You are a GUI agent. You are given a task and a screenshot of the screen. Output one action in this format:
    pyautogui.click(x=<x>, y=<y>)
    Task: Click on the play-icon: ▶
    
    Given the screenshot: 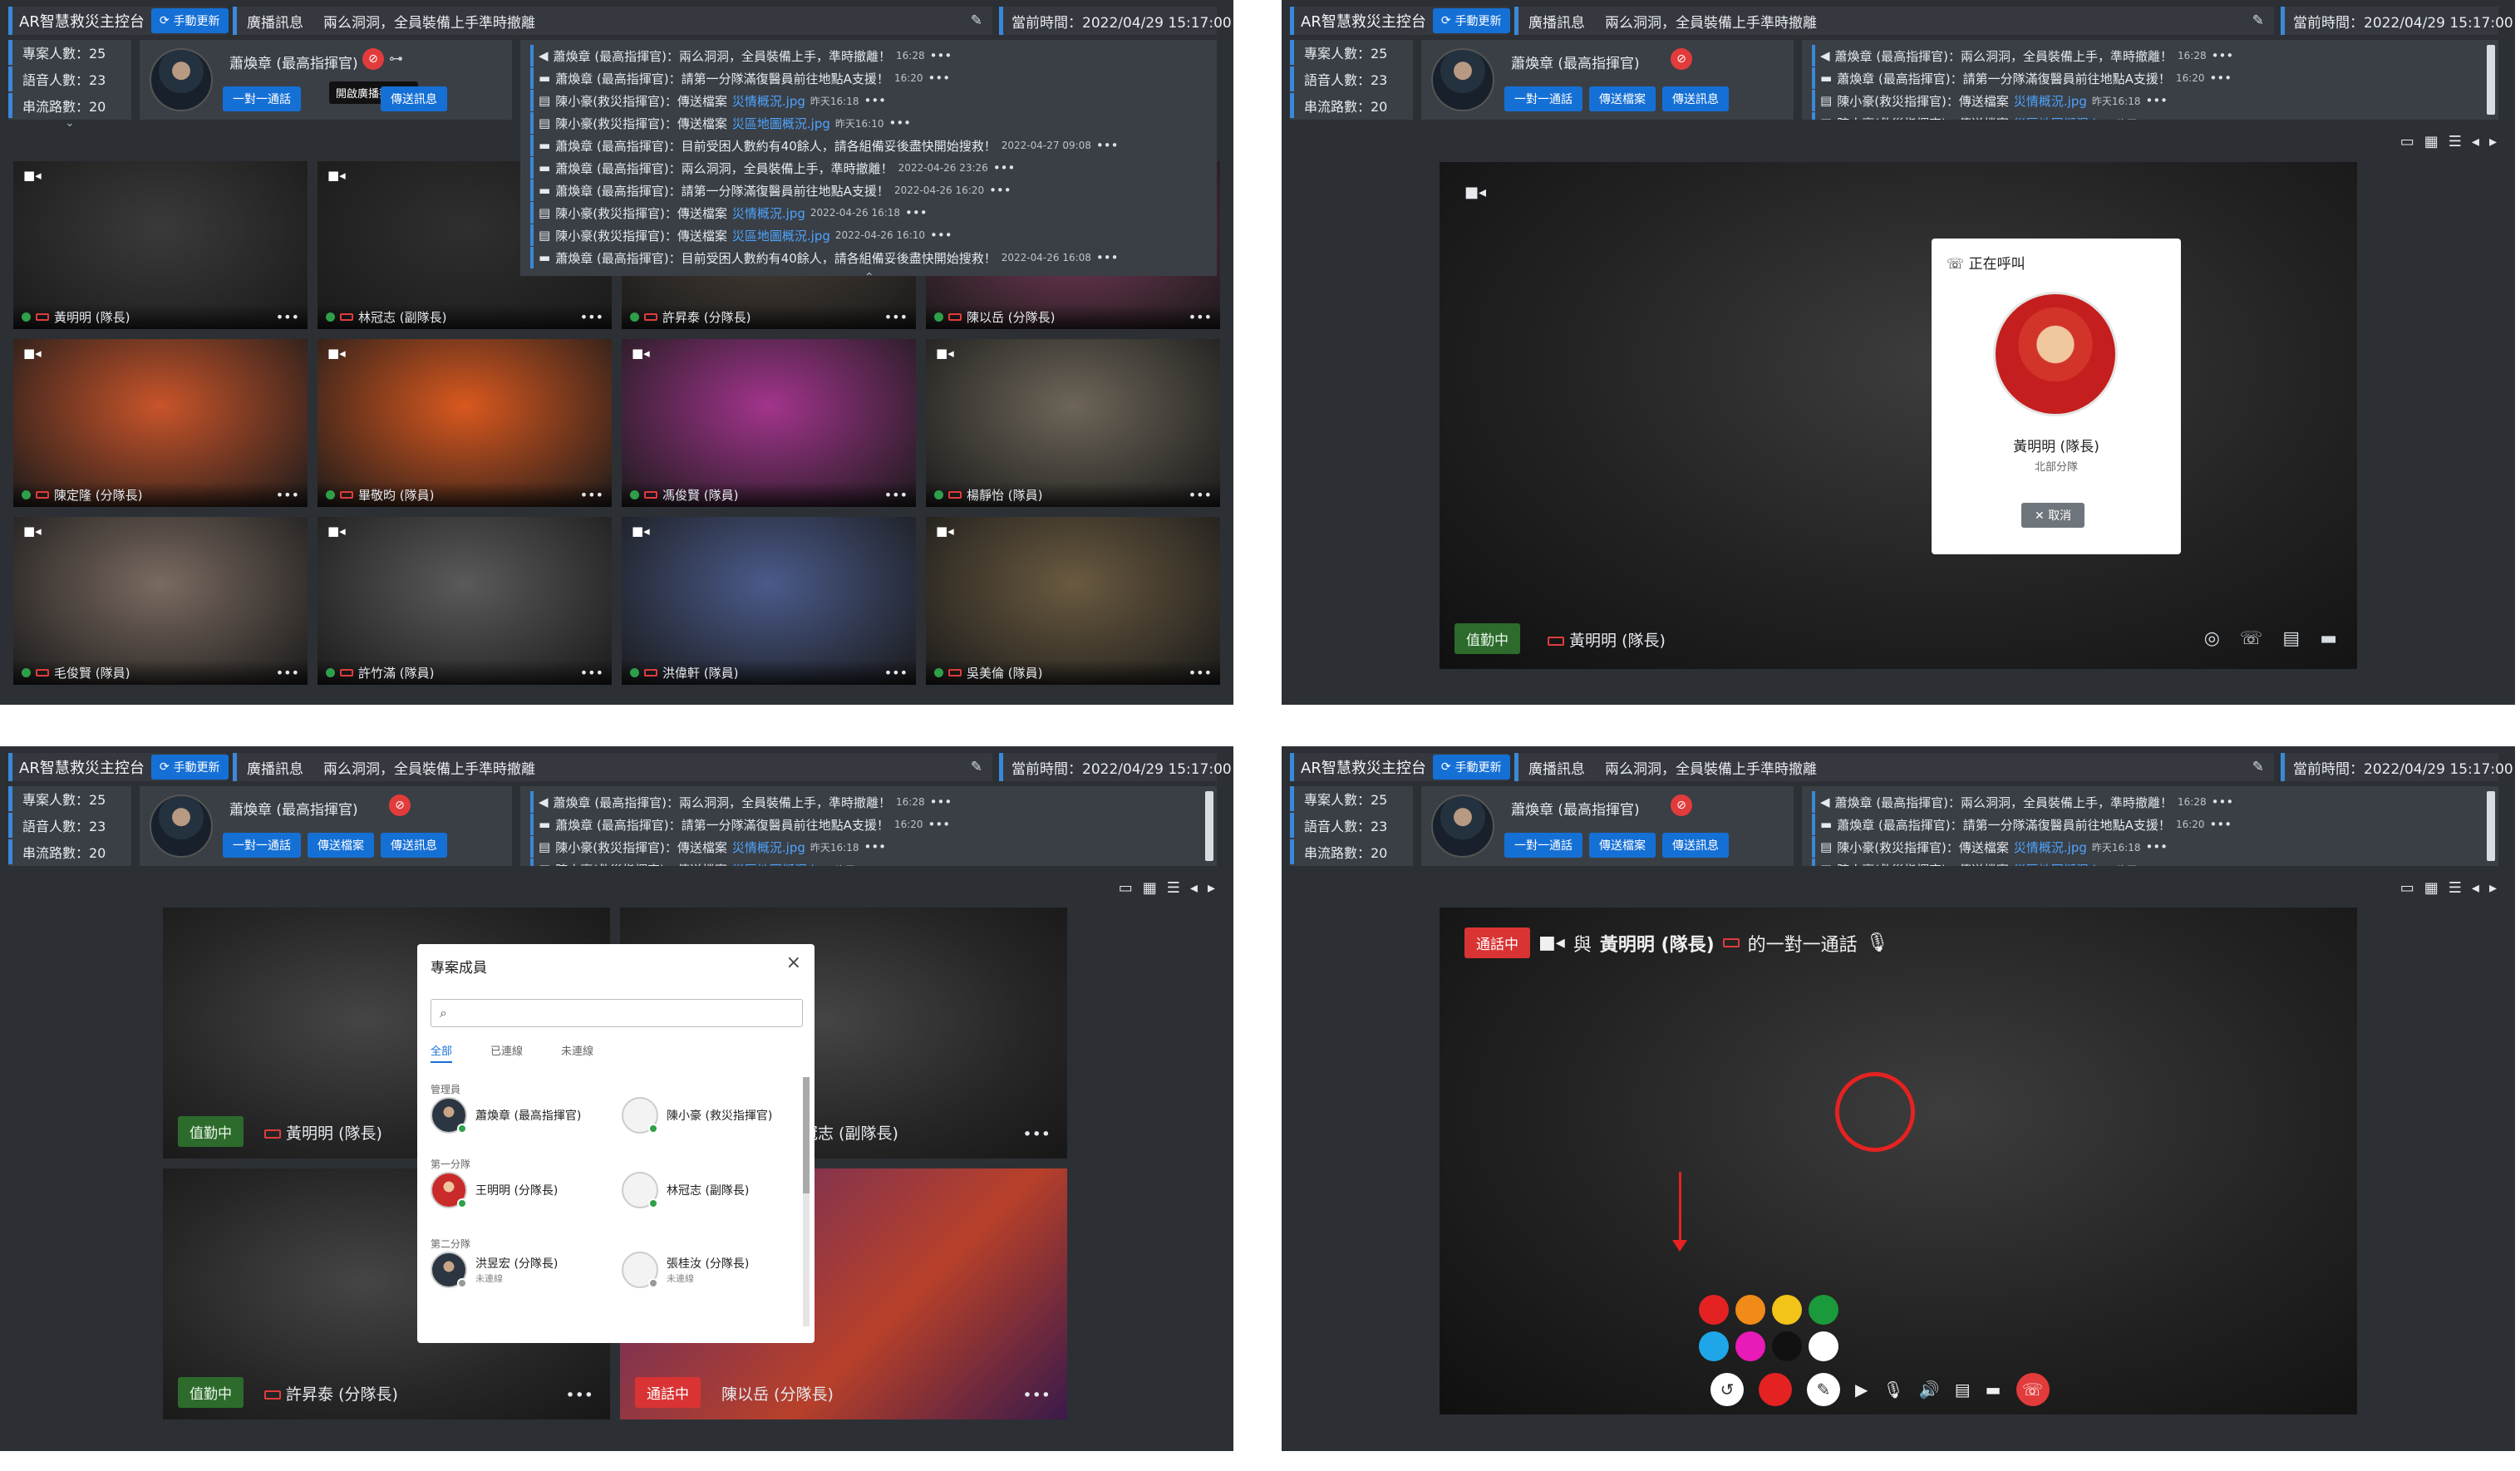 What is the action you would take?
    pyautogui.click(x=1861, y=1390)
    